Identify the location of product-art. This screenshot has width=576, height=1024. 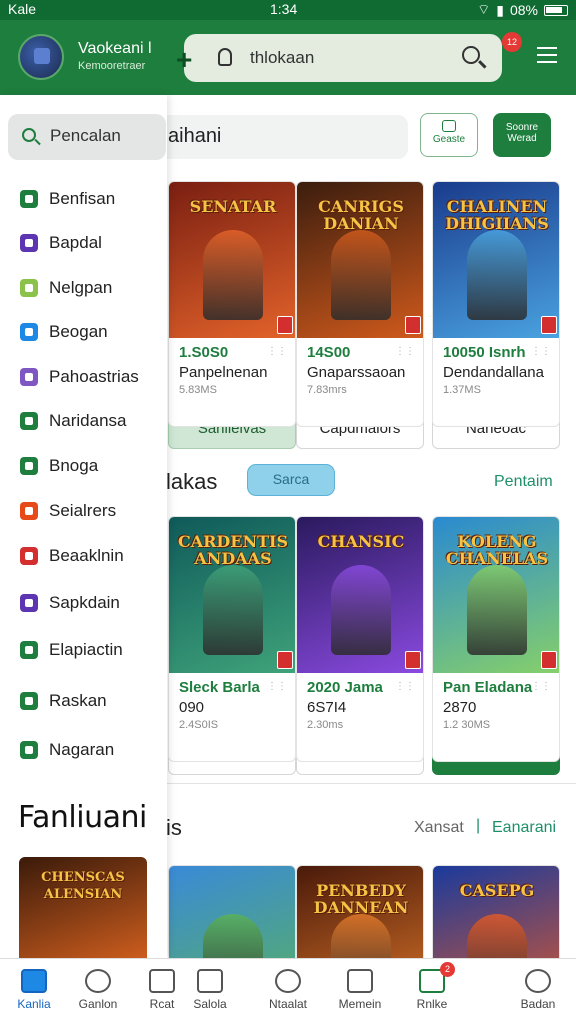
(232, 912).